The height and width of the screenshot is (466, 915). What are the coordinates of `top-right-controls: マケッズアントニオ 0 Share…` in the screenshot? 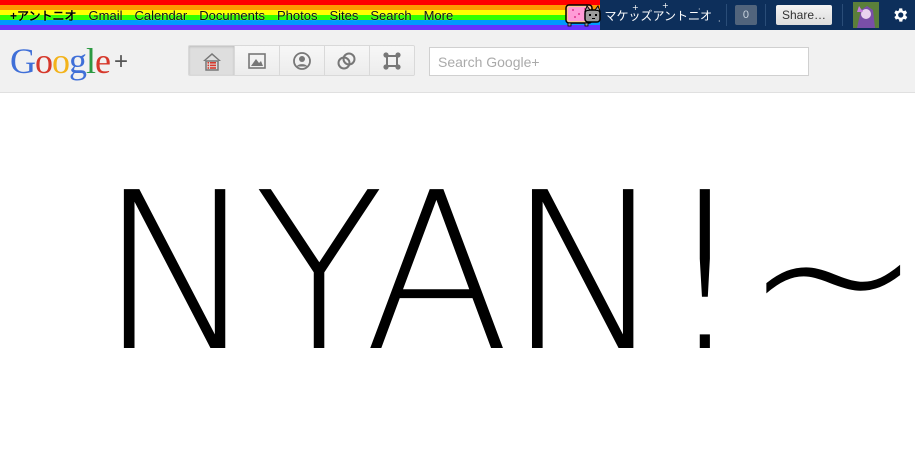 It's located at (759, 15).